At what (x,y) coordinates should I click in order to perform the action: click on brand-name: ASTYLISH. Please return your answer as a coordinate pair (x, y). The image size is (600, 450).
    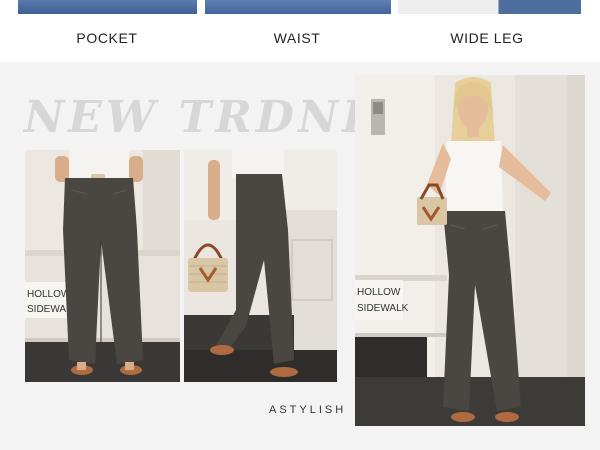
    Looking at the image, I should click on (308, 410).